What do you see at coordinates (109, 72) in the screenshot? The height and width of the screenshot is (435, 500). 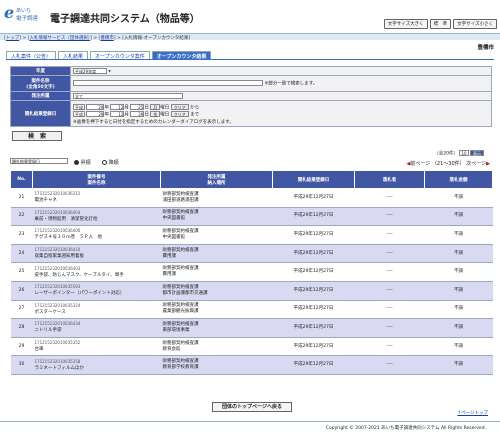 I see `chevron-down-icon: ▾` at bounding box center [109, 72].